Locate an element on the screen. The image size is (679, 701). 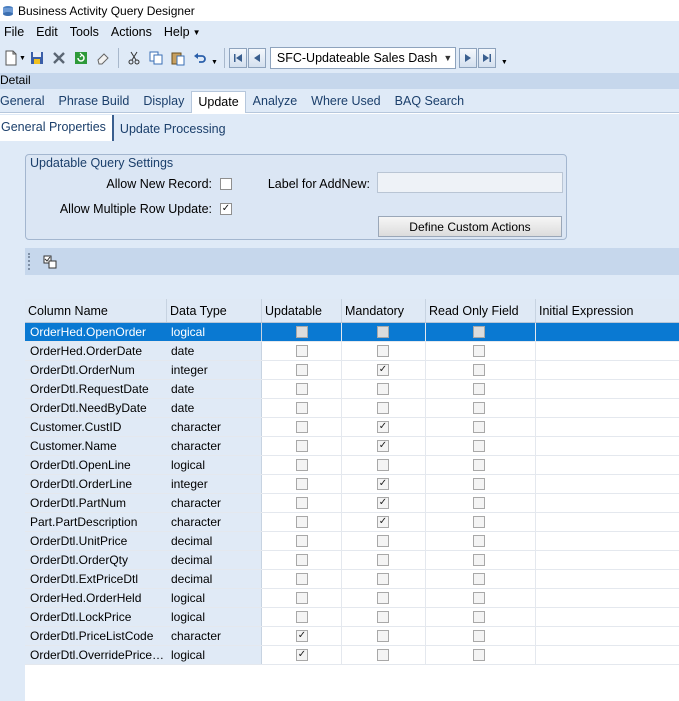
column-name-cell: OrderDtl.RequestDate is located at coordinates (96, 389).